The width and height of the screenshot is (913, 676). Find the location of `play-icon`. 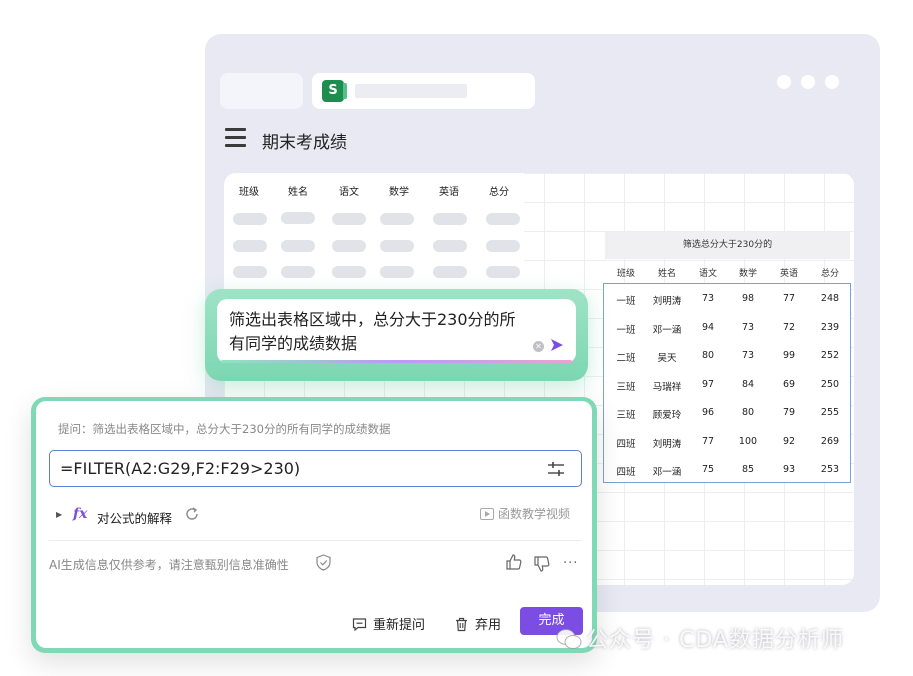

play-icon is located at coordinates (487, 514).